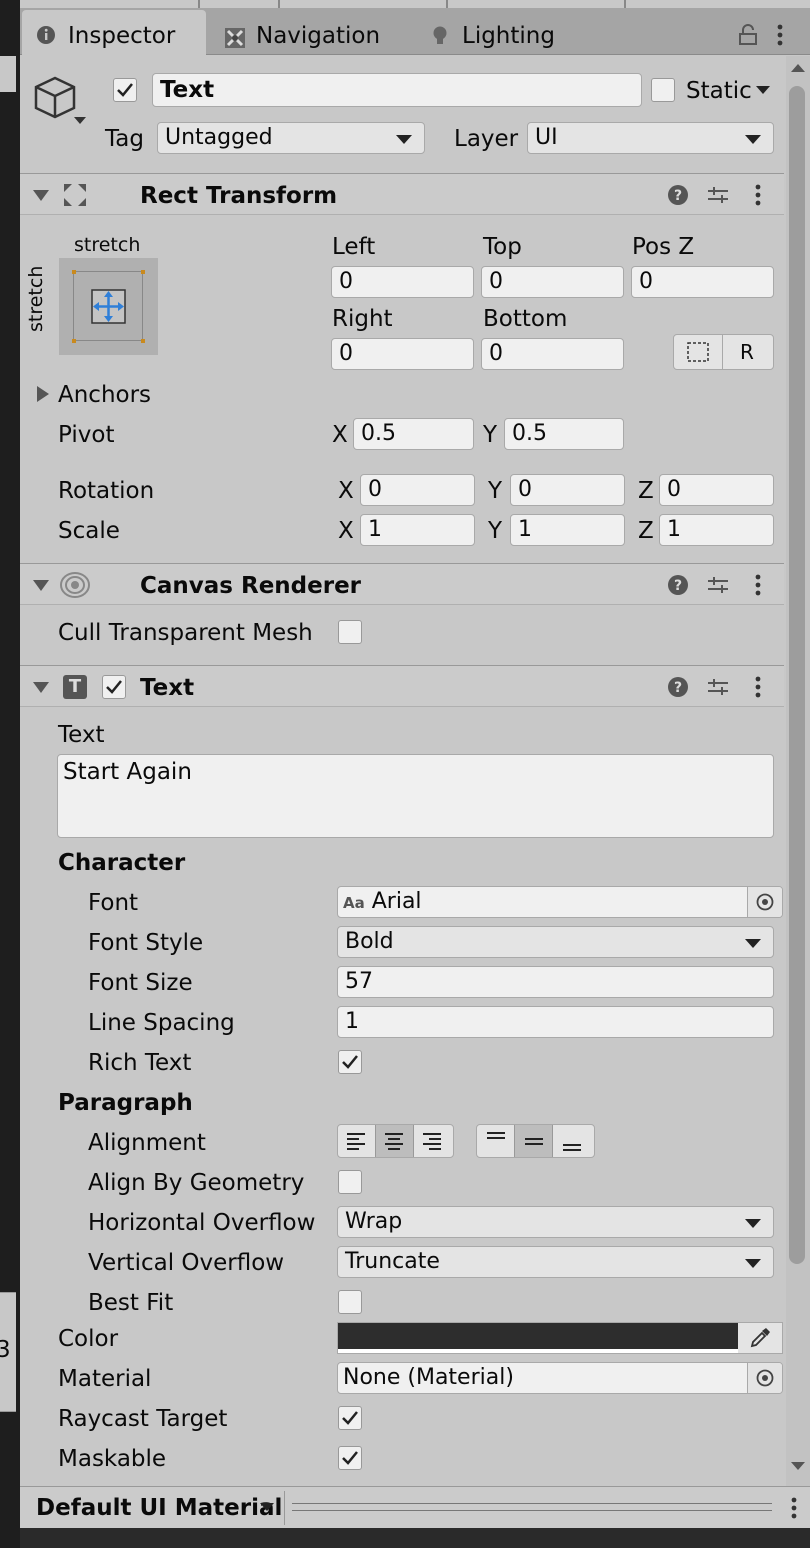  I want to click on resize-handle, so click(532, 1507).